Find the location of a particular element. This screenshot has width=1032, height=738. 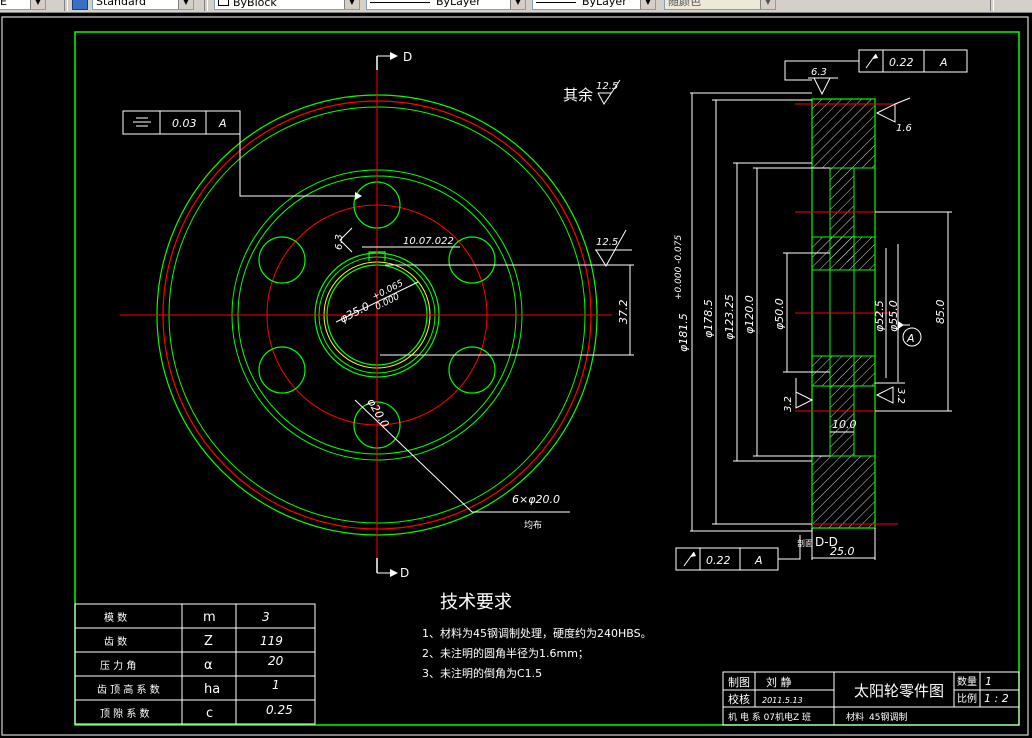

plotstyle-dropdown: 随颜色 ▼ is located at coordinates (720, 5).